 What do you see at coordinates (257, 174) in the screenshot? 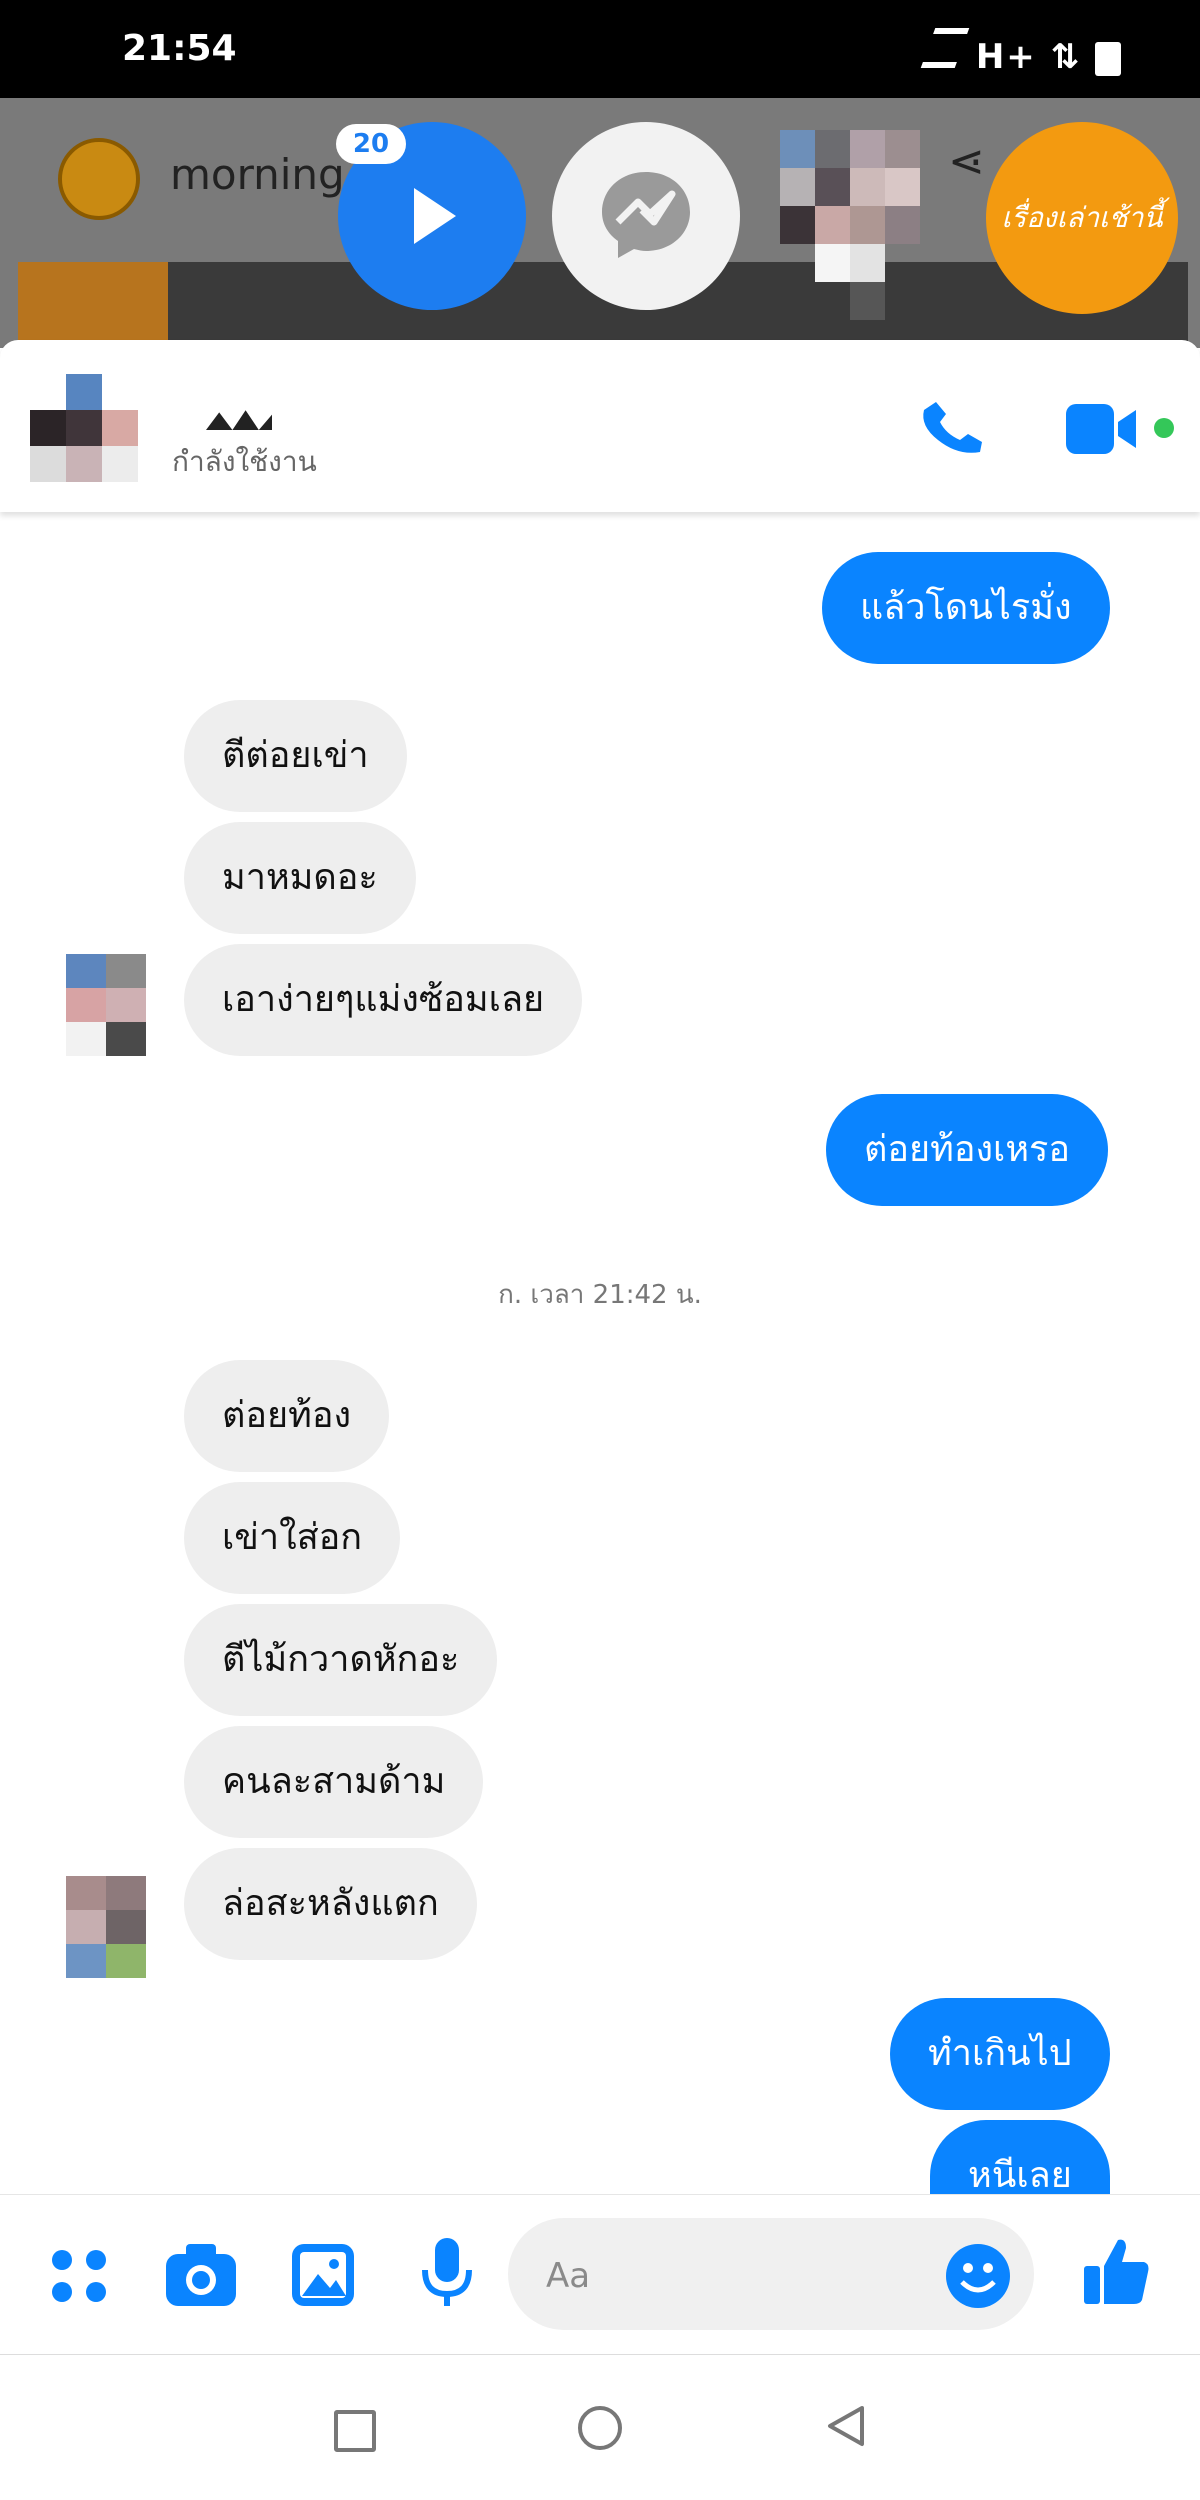
I see `background-app-title: morning` at bounding box center [257, 174].